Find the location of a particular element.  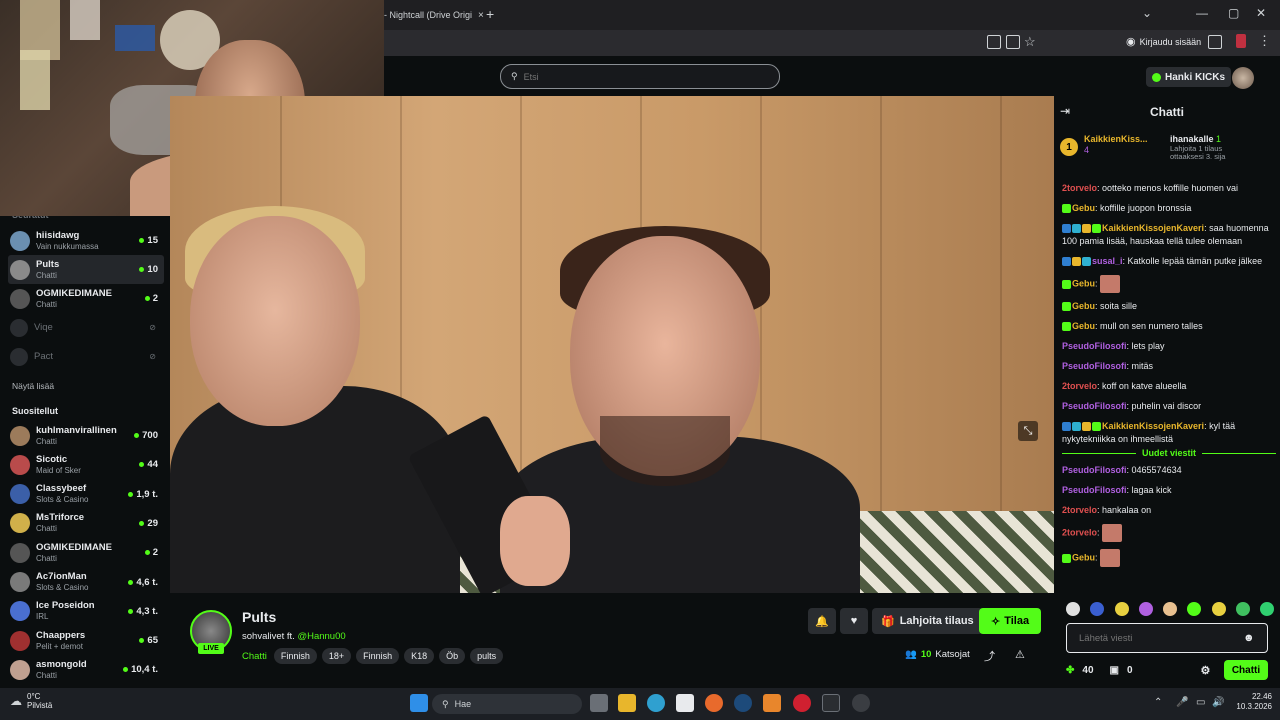

opera-icon is located at coordinates (802, 703).